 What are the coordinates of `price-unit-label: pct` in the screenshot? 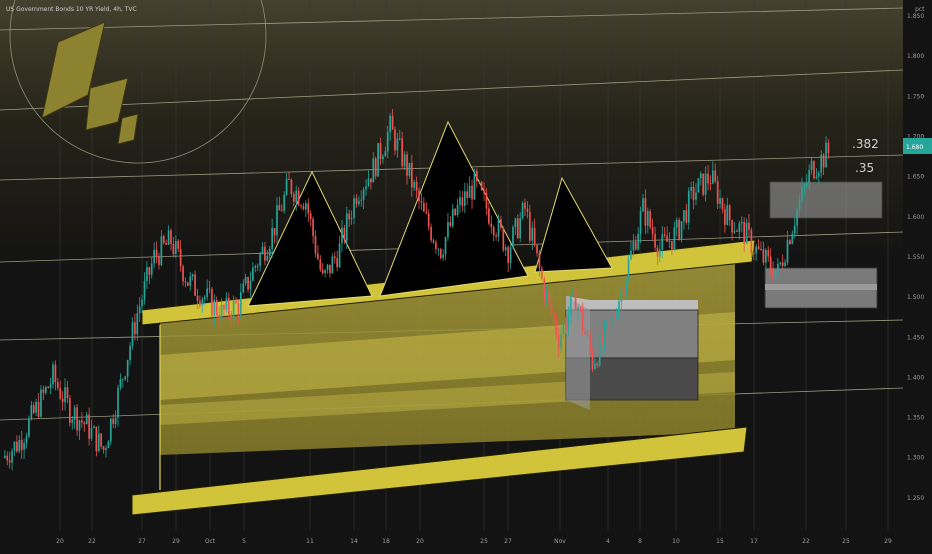 It's located at (920, 9).